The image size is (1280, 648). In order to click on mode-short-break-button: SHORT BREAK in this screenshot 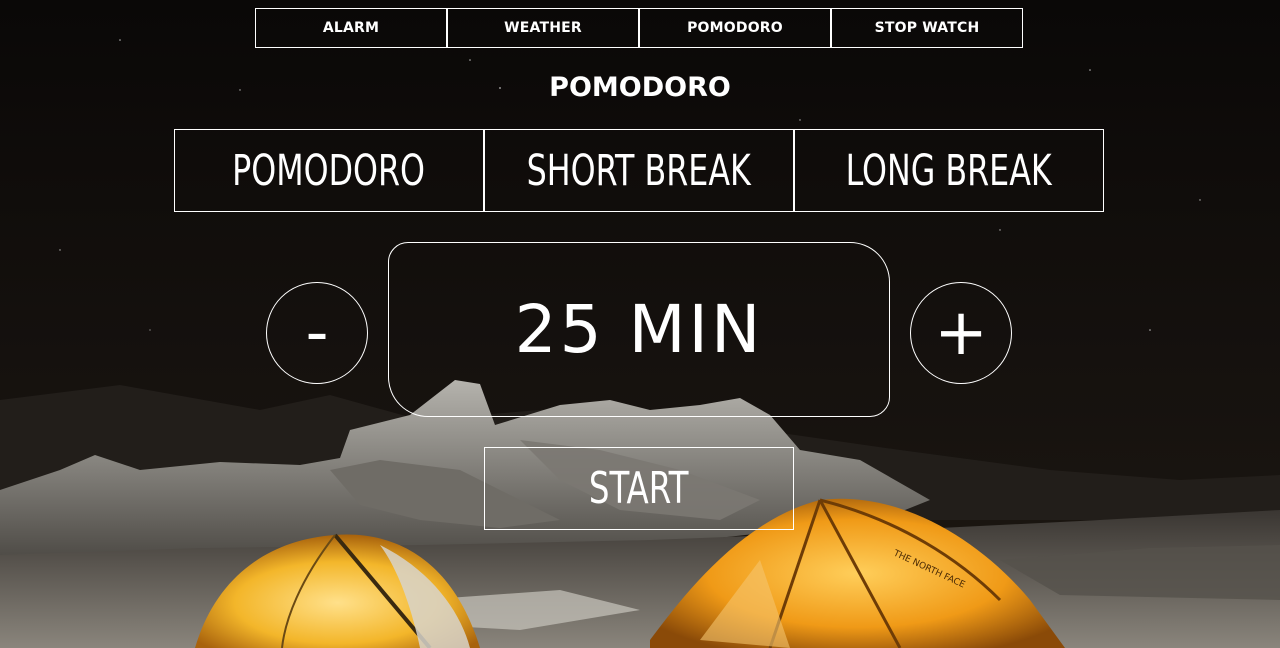, I will do `click(639, 170)`.